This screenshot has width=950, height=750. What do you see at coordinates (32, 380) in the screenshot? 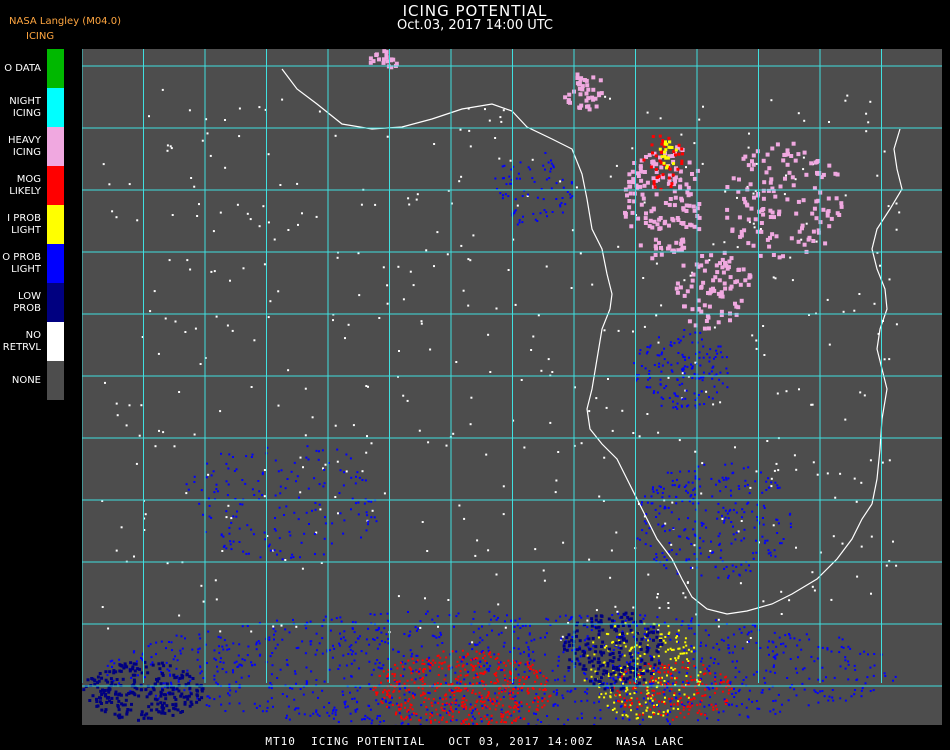
I see `legend-item: NONE` at bounding box center [32, 380].